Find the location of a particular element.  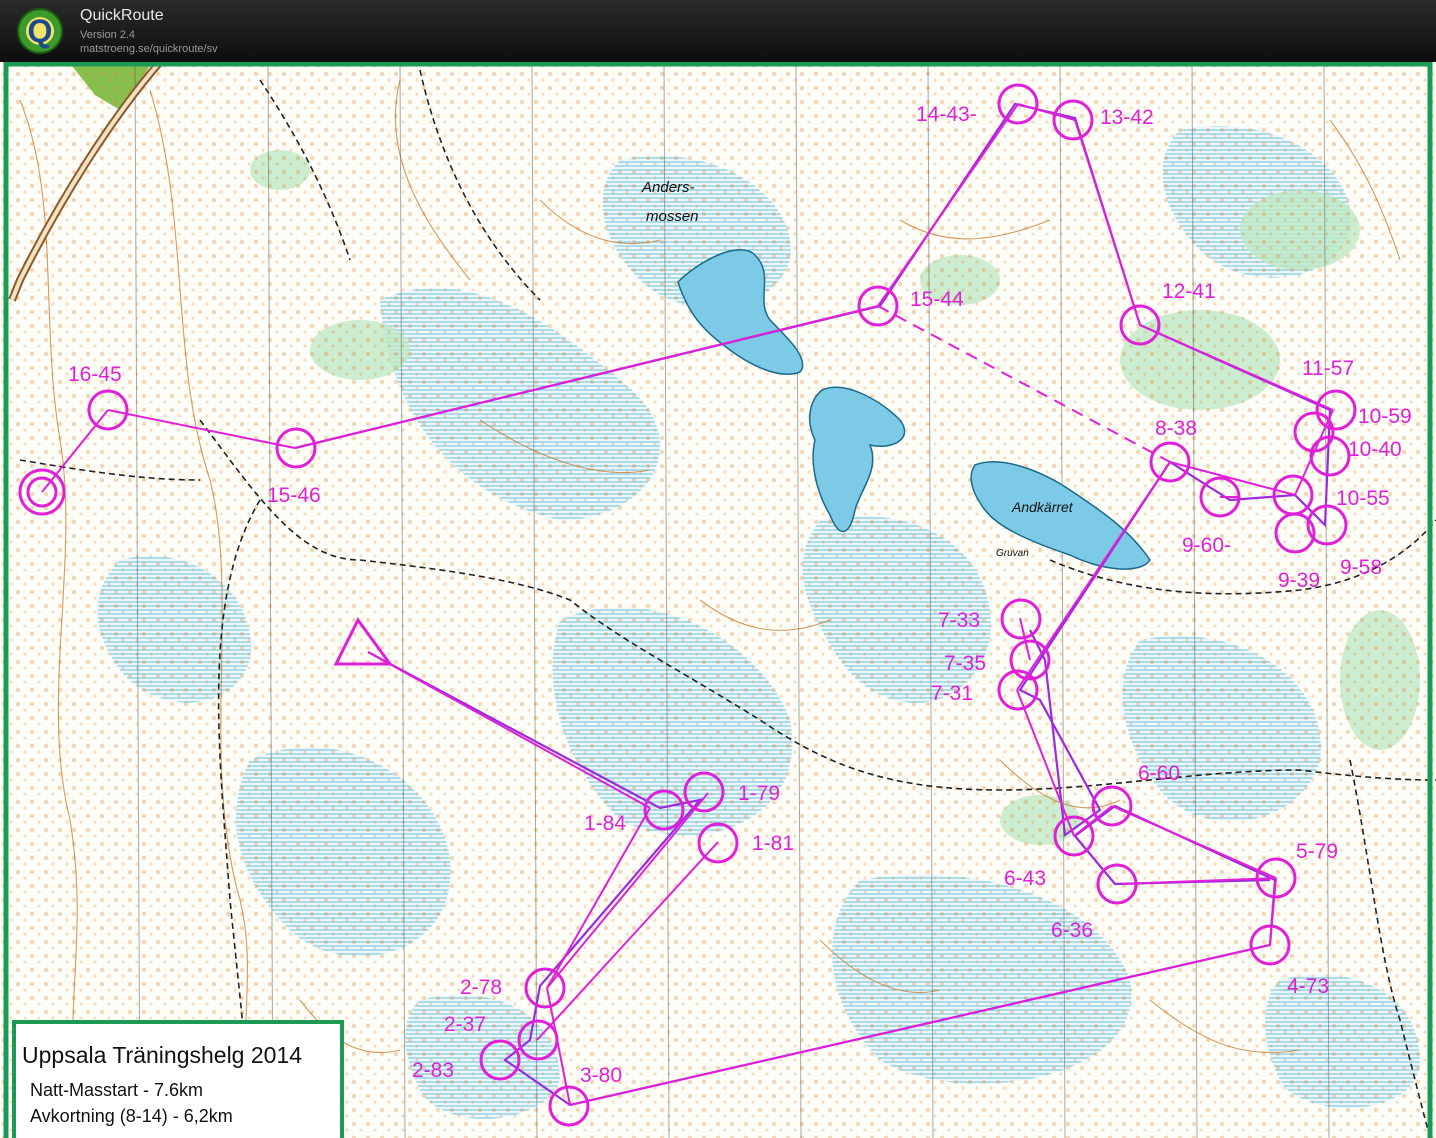

control-label-6-36: 6-36 is located at coordinates (1072, 930).